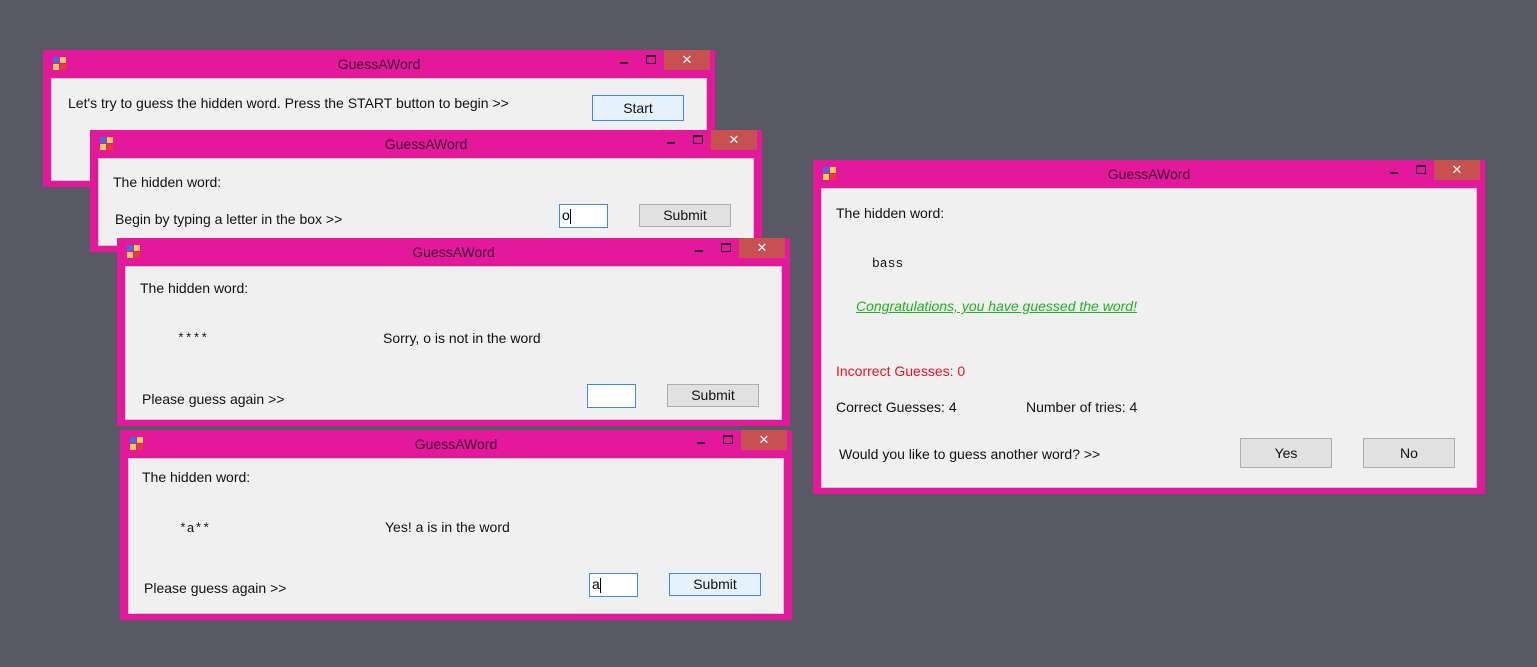 The image size is (1537, 667). I want to click on incorrect-guesses: Incorrect Guesses: 0, so click(901, 371).